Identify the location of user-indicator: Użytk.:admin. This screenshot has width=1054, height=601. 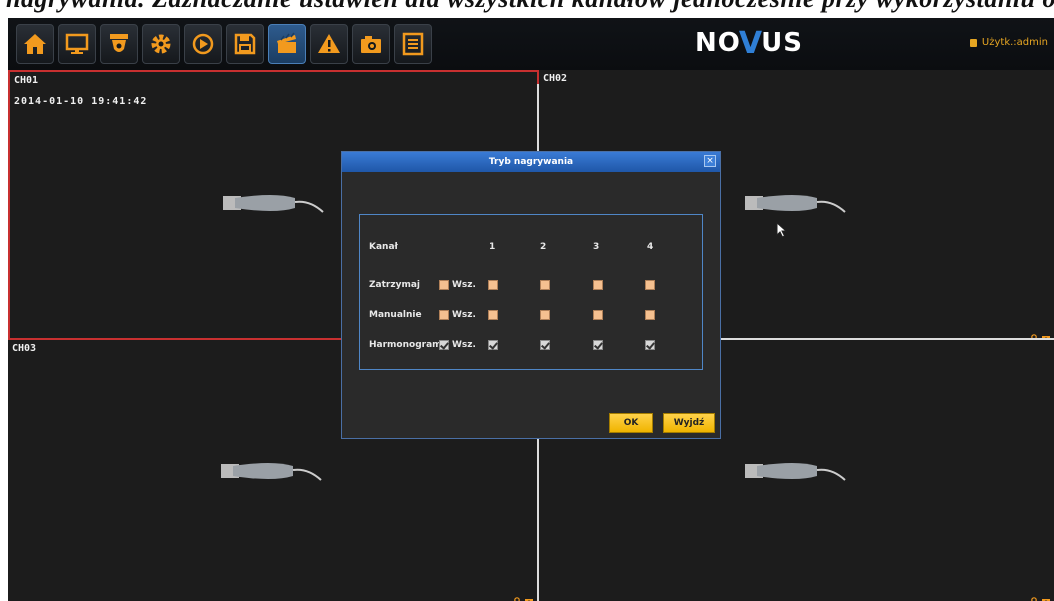
(1008, 42).